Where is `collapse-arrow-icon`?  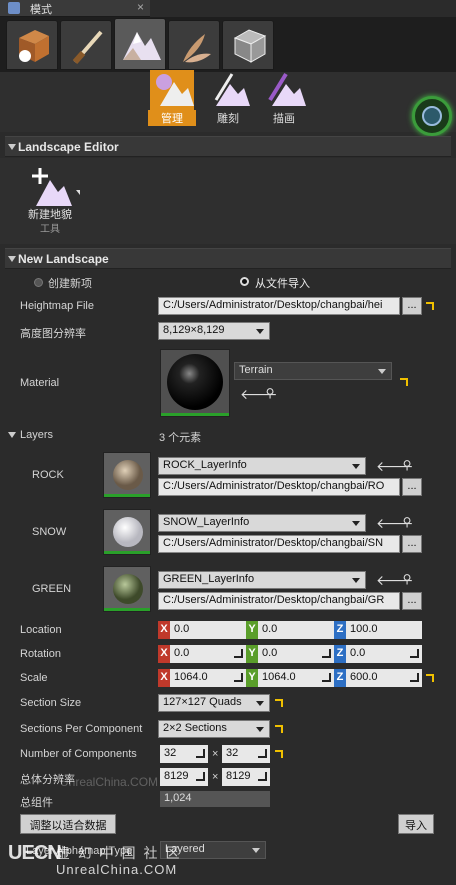
collapse-arrow-icon is located at coordinates (12, 147).